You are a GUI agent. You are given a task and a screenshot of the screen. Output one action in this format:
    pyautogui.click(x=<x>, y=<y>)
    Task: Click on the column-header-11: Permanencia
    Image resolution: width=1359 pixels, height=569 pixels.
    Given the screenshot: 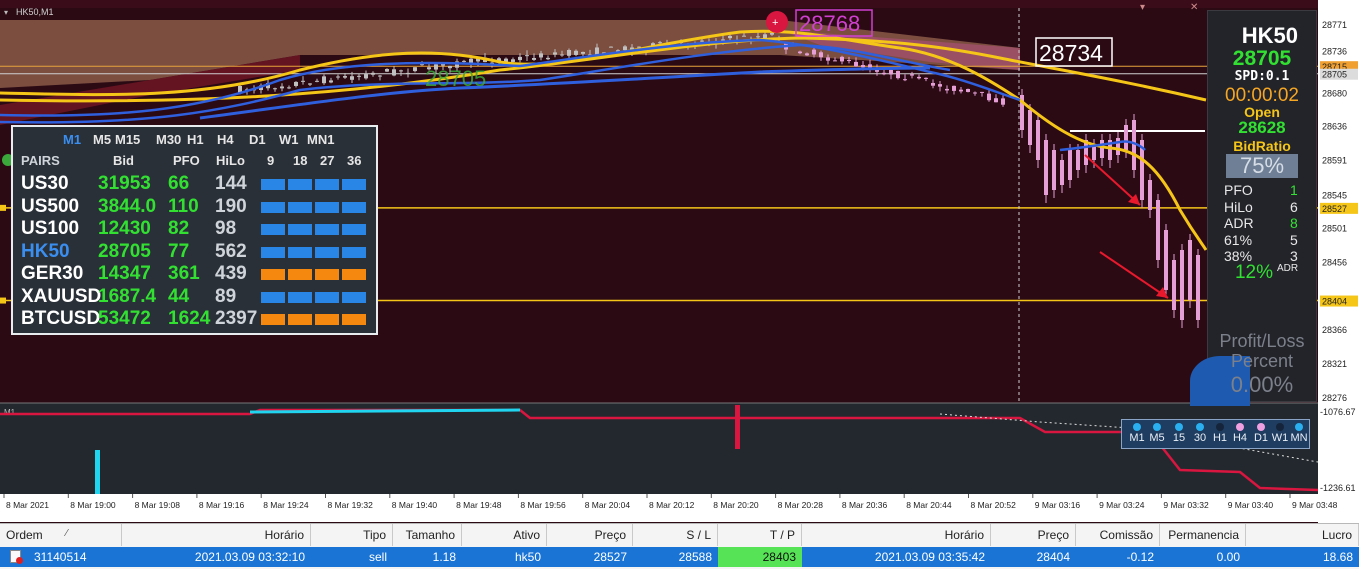 What is the action you would take?
    pyautogui.click(x=1203, y=535)
    